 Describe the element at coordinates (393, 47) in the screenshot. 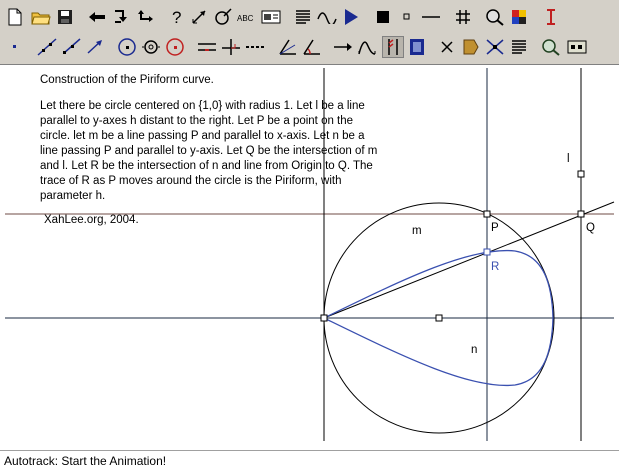

I see `animate-icon` at that location.